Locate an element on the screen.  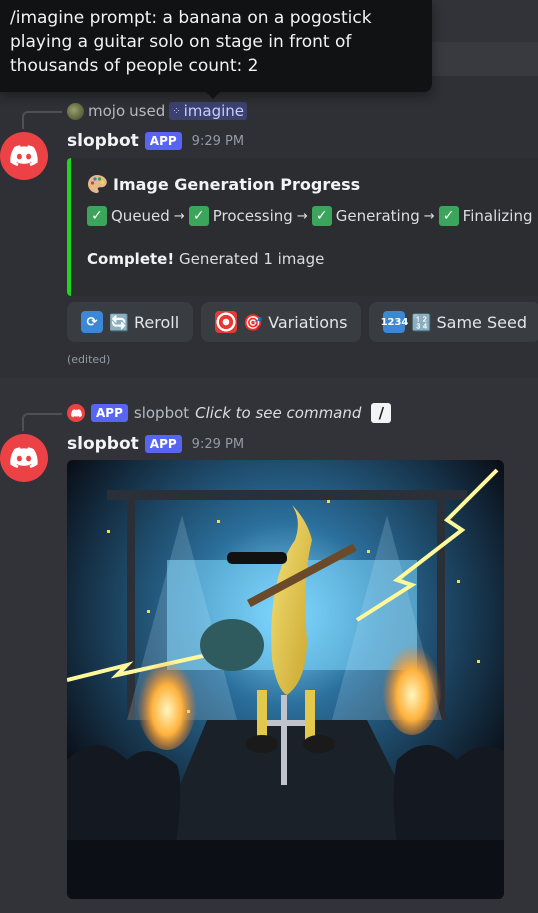
repeat-icon: ⟳ is located at coordinates (92, 322).